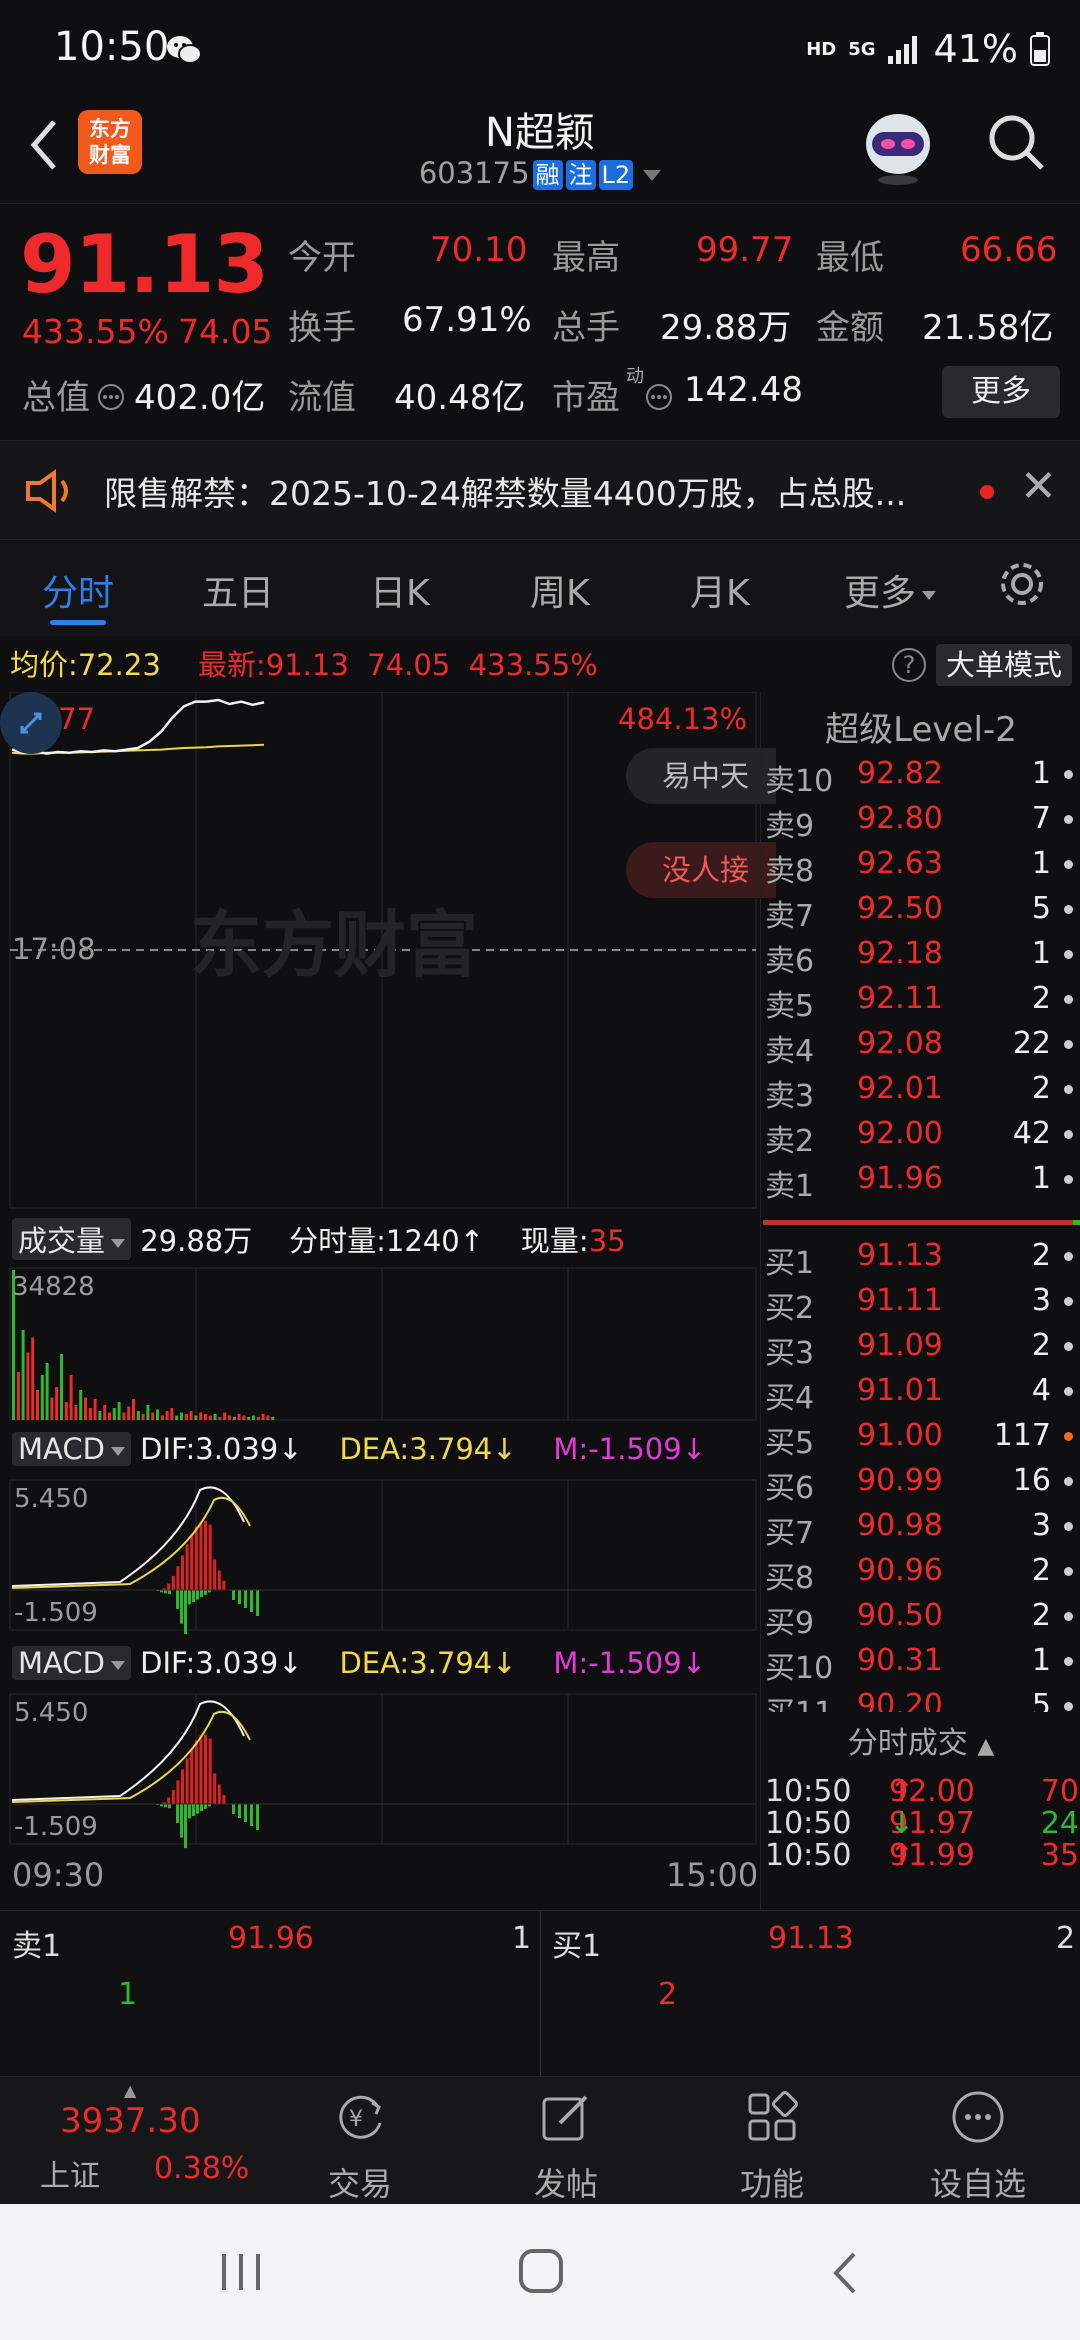 The height and width of the screenshot is (2340, 1080). What do you see at coordinates (898, 143) in the screenshot?
I see `robot-assistant-icon` at bounding box center [898, 143].